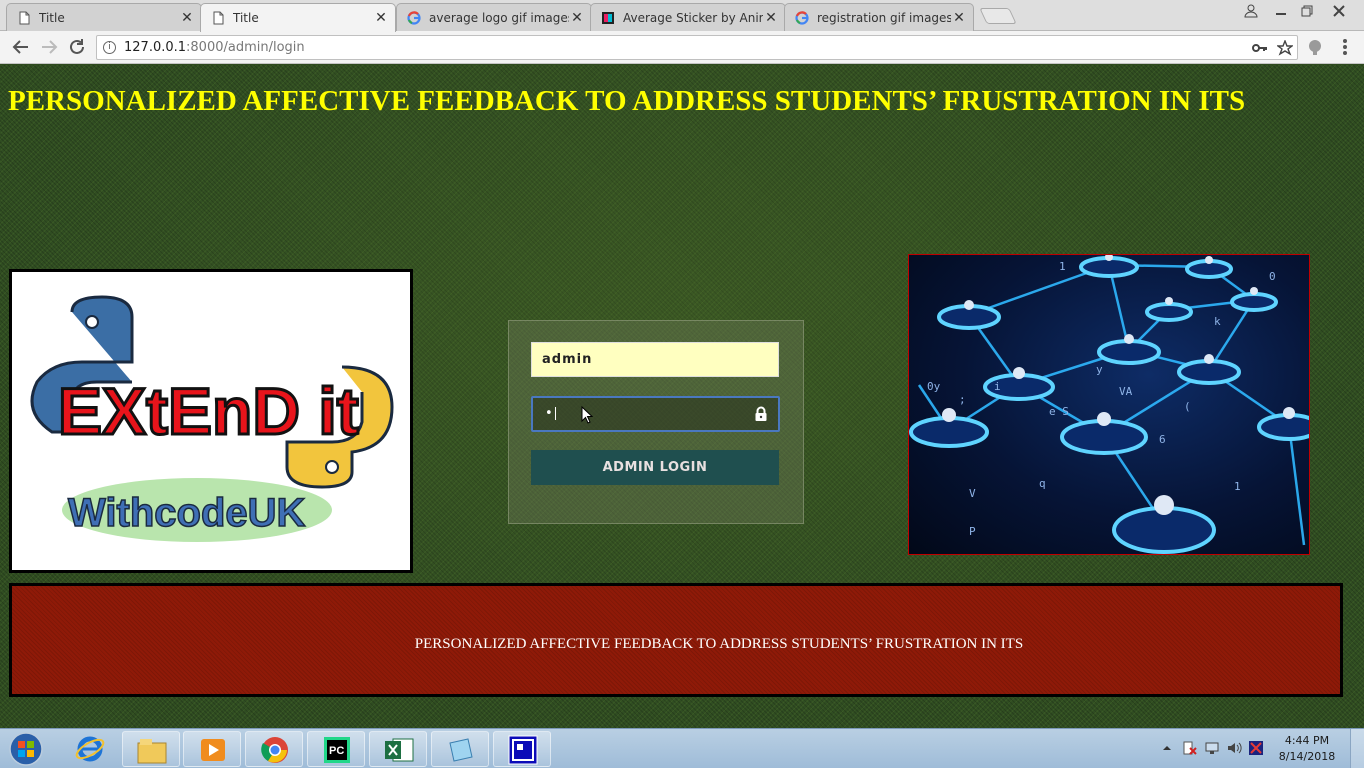  What do you see at coordinates (972, 493) in the screenshot?
I see `network-glyph: V` at bounding box center [972, 493].